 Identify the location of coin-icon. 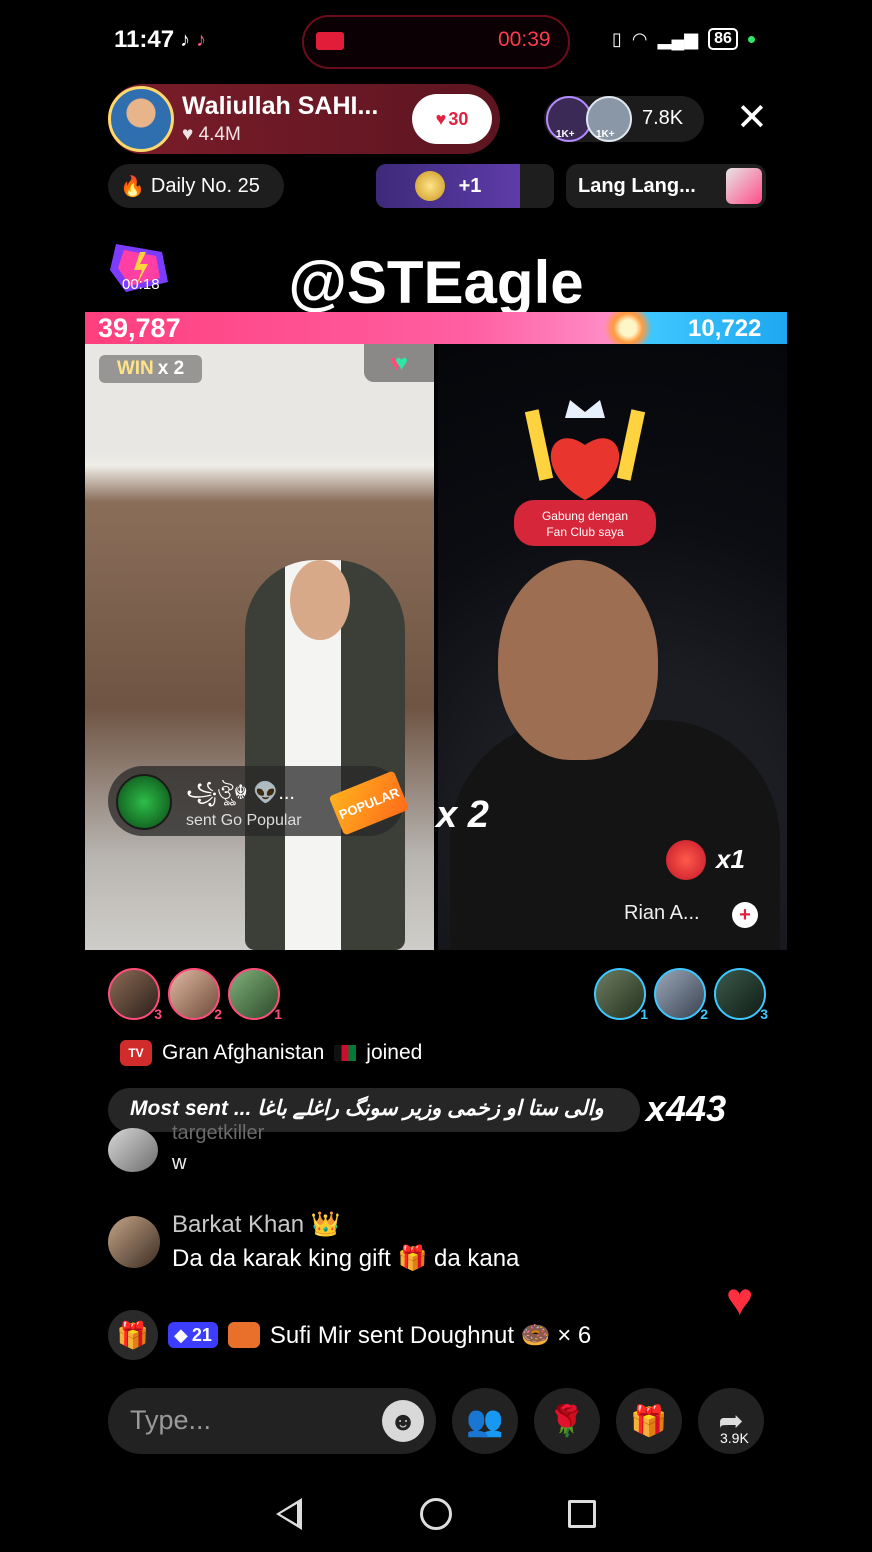
(429, 186).